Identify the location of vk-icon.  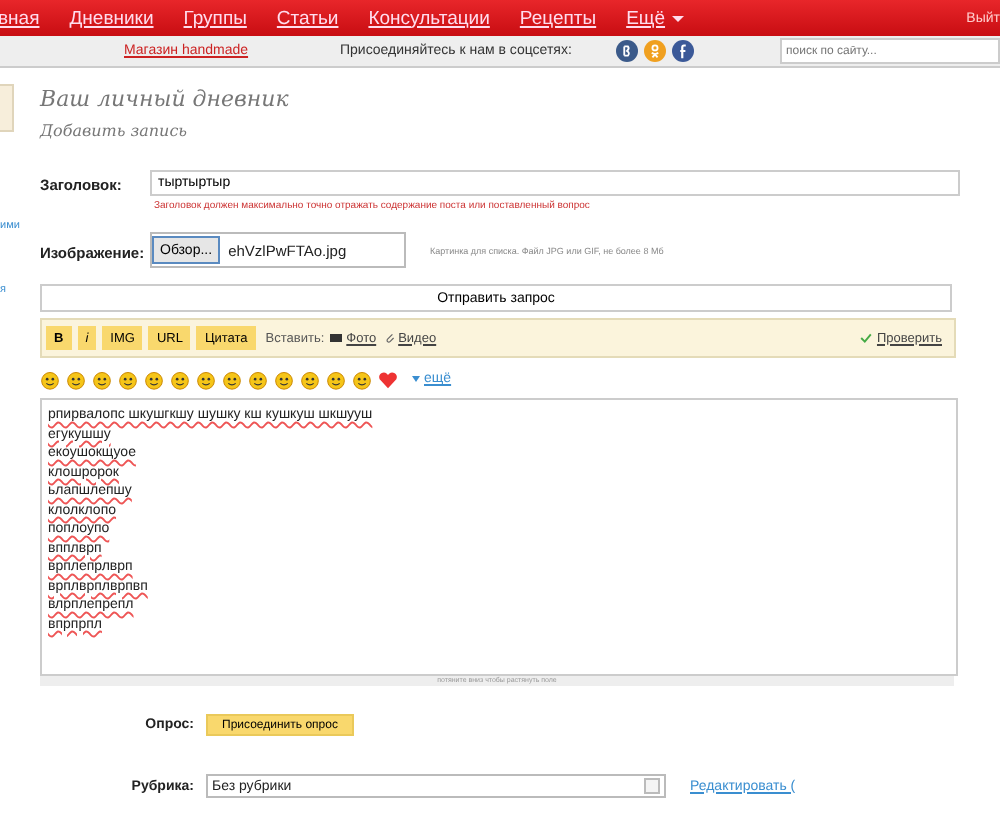
(627, 51).